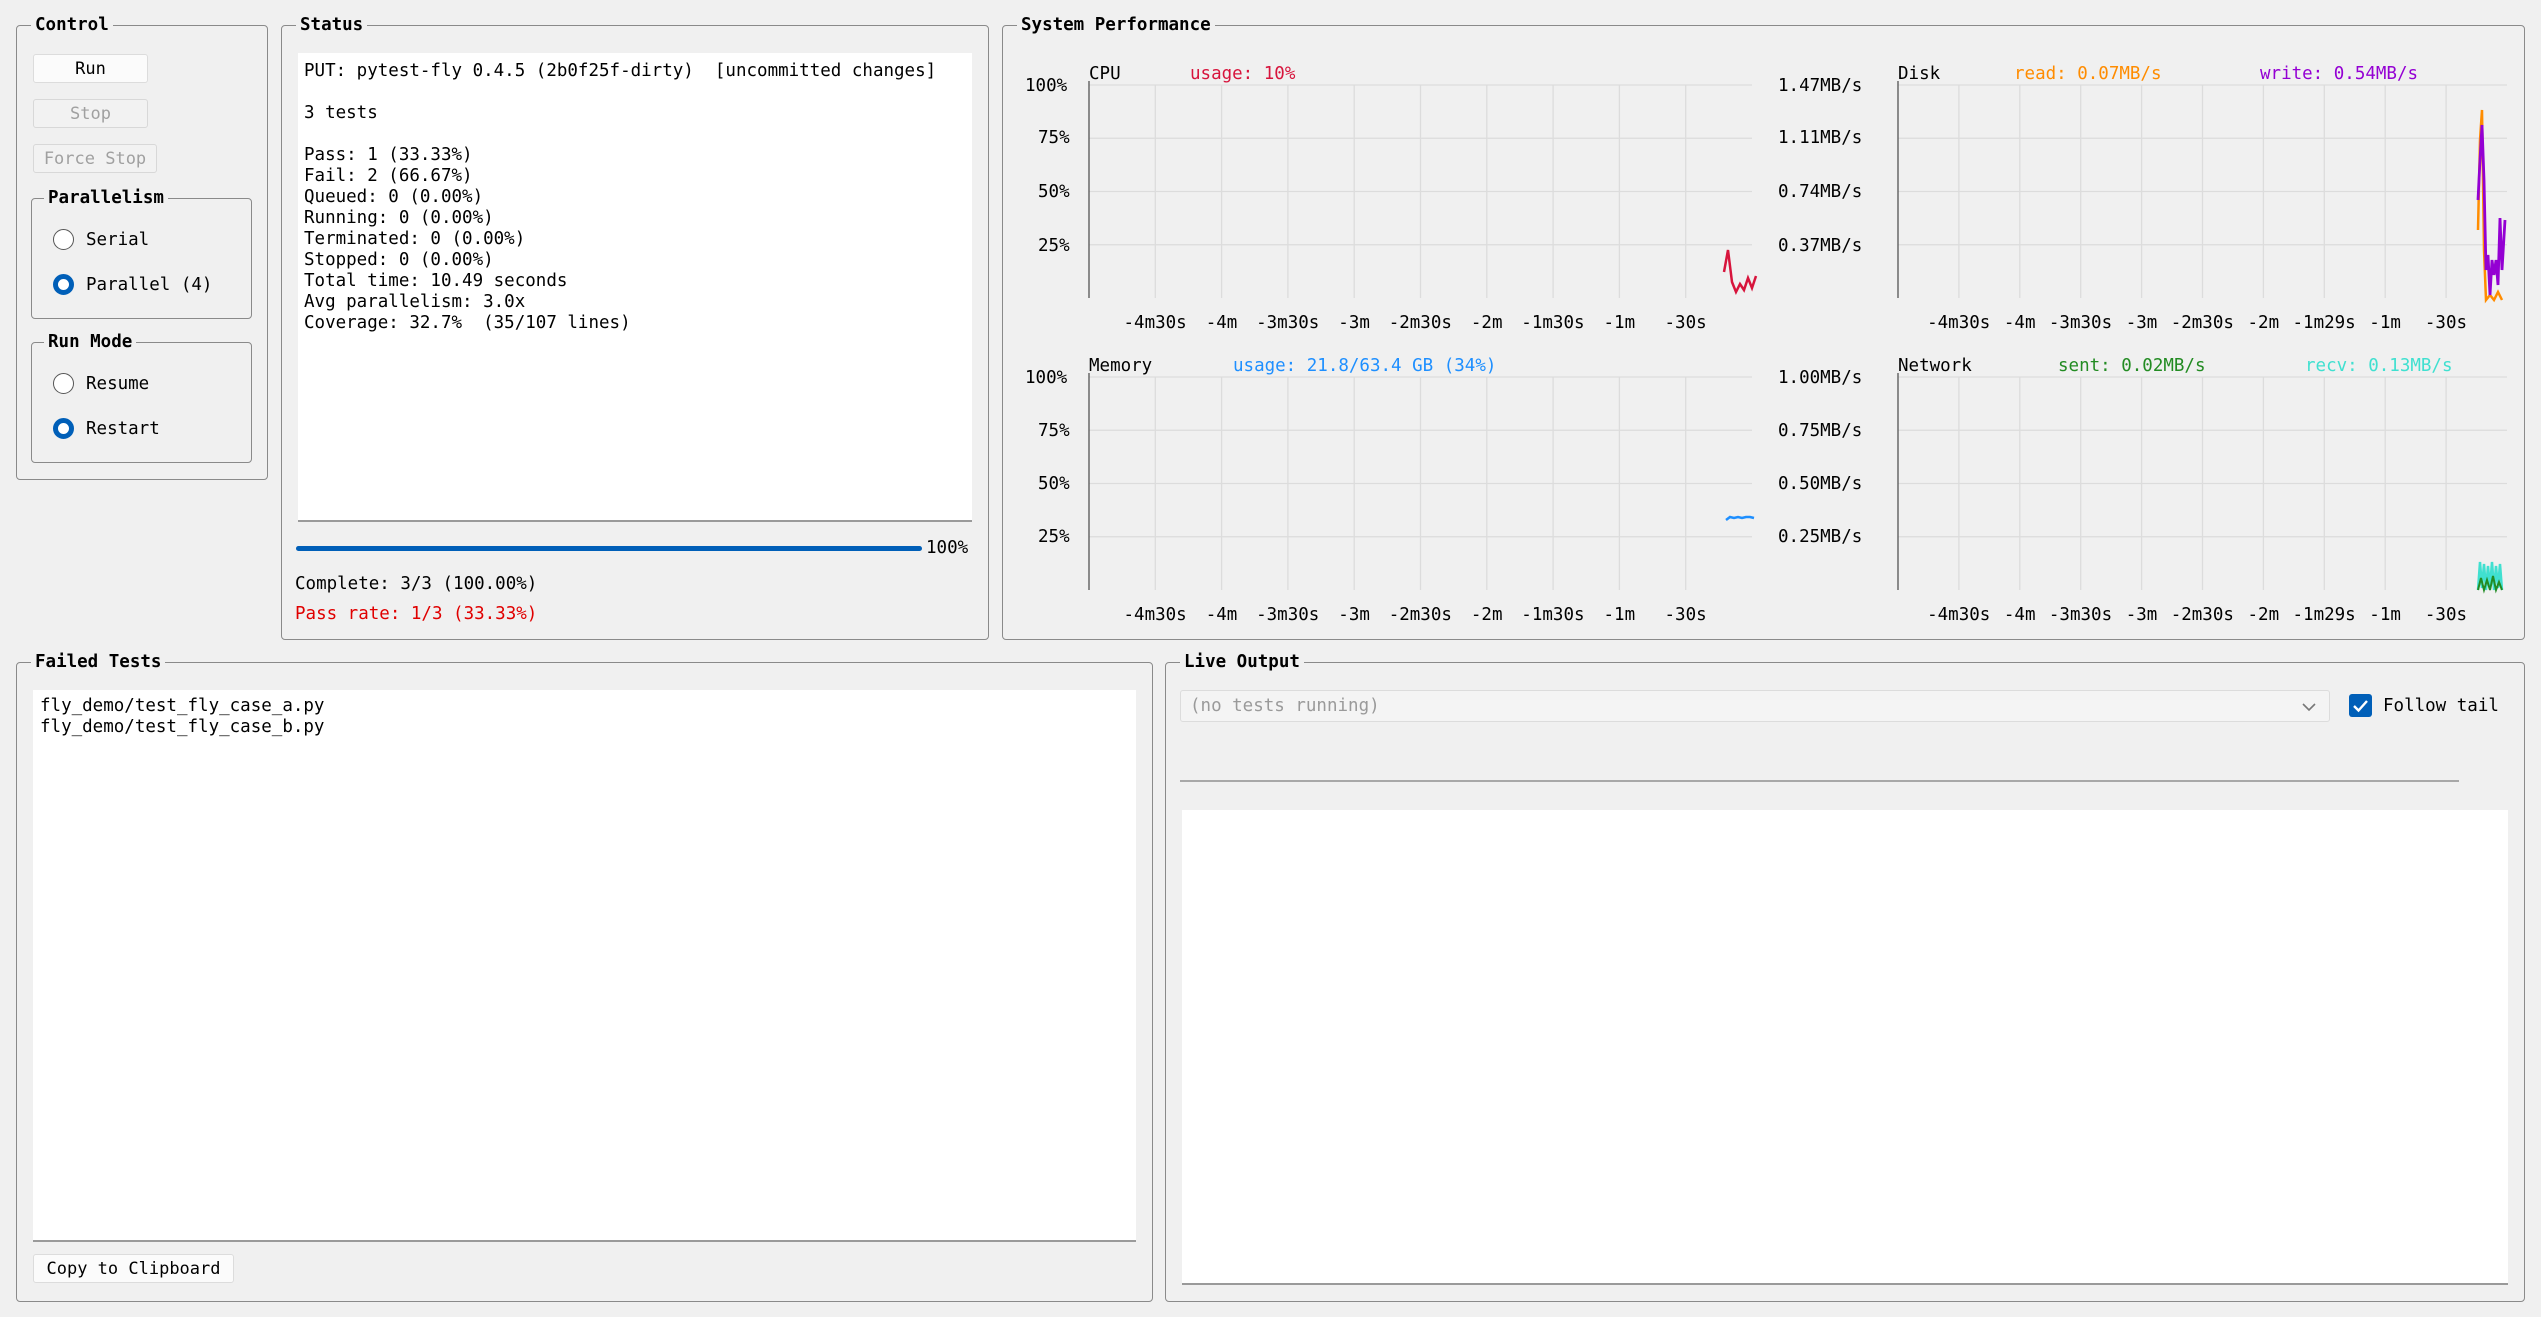 This screenshot has height=1317, width=2541. What do you see at coordinates (1819, 781) in the screenshot?
I see `live-output-separator` at bounding box center [1819, 781].